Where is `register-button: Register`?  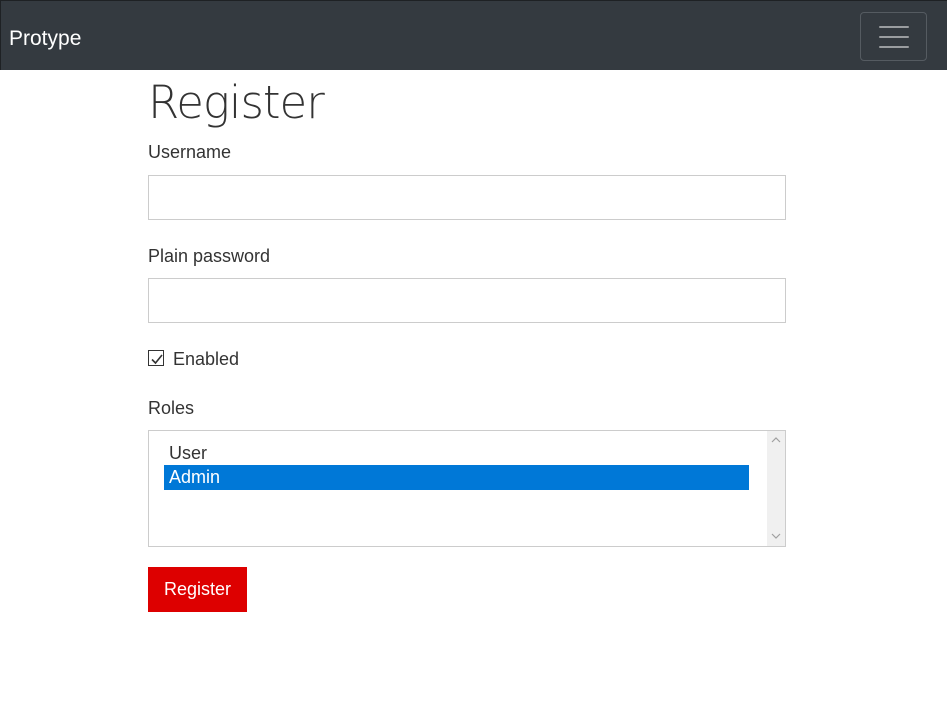 register-button: Register is located at coordinates (197, 589).